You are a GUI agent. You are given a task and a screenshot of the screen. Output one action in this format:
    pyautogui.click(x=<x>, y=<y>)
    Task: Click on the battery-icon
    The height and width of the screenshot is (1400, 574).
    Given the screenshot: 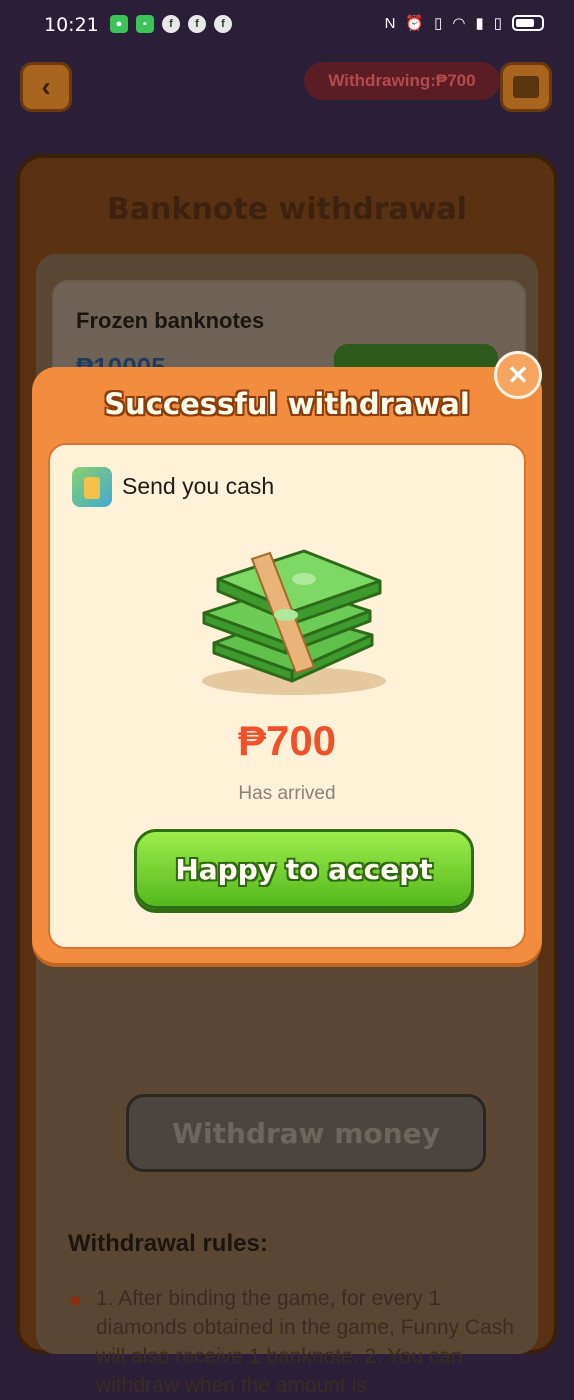 What is the action you would take?
    pyautogui.click(x=528, y=23)
    